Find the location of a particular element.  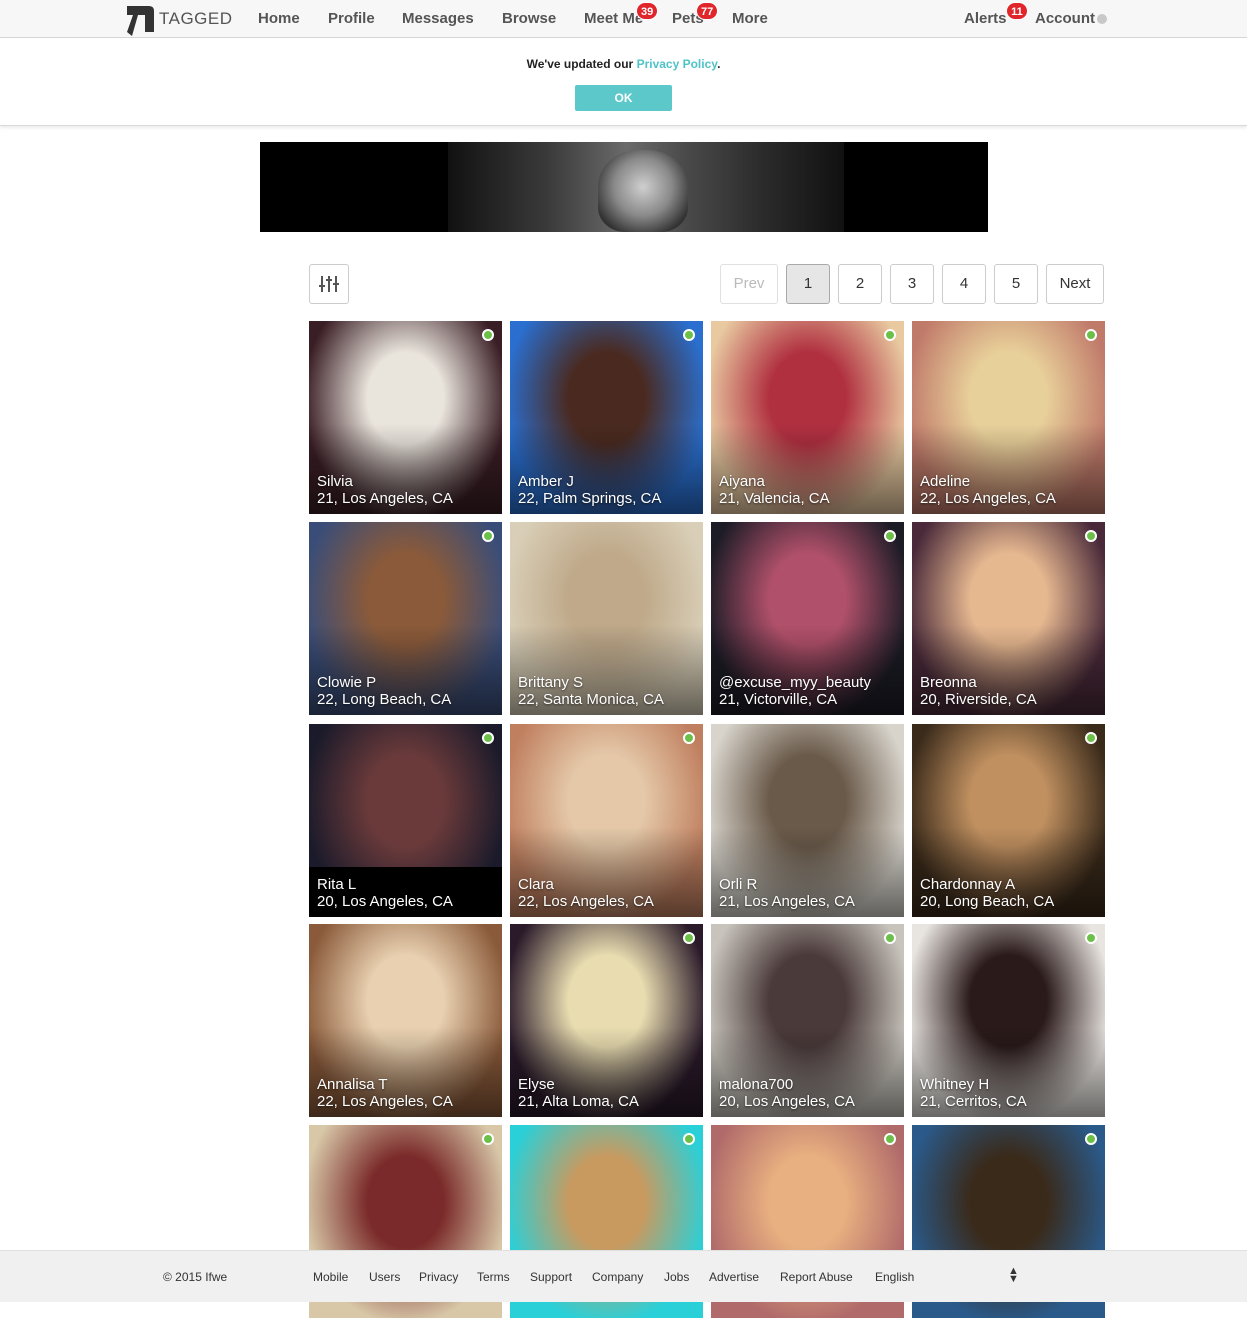

footer-link-jobs: Jobs is located at coordinates (676, 1277).